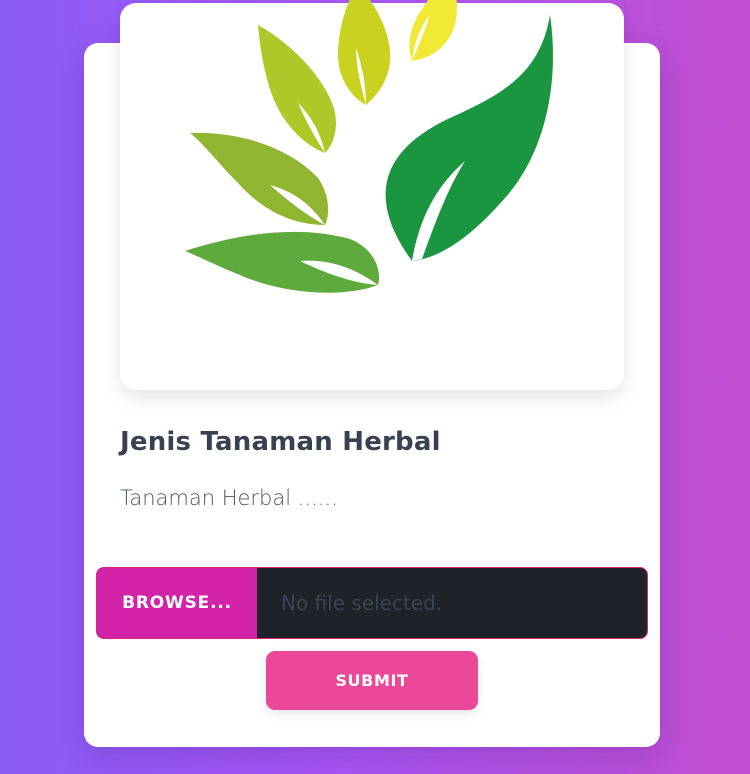 This screenshot has height=774, width=750. Describe the element at coordinates (372, 680) in the screenshot. I see `submit-button: SUBMIT` at that location.